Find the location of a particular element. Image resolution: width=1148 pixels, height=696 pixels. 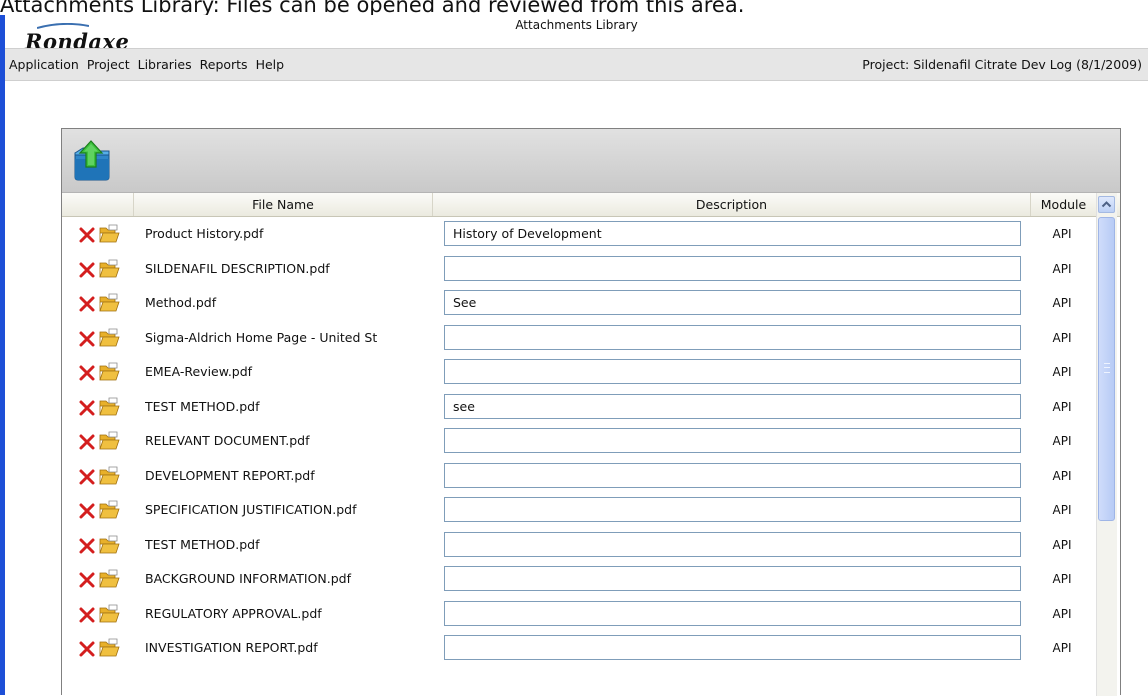

scroll-up-button is located at coordinates (1106, 204).